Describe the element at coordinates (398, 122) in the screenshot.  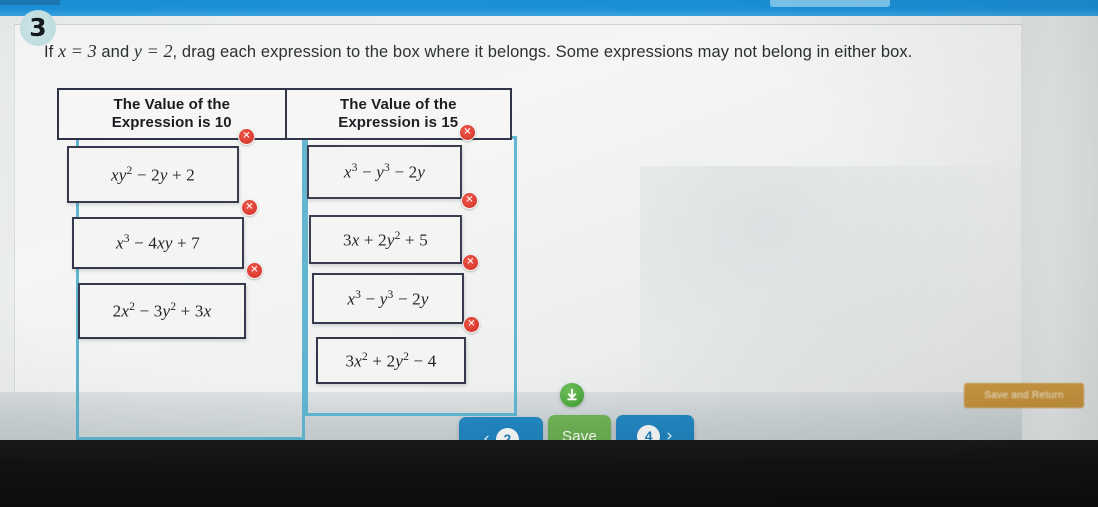
I see `category-header-15-line2: Expression is 15` at that location.